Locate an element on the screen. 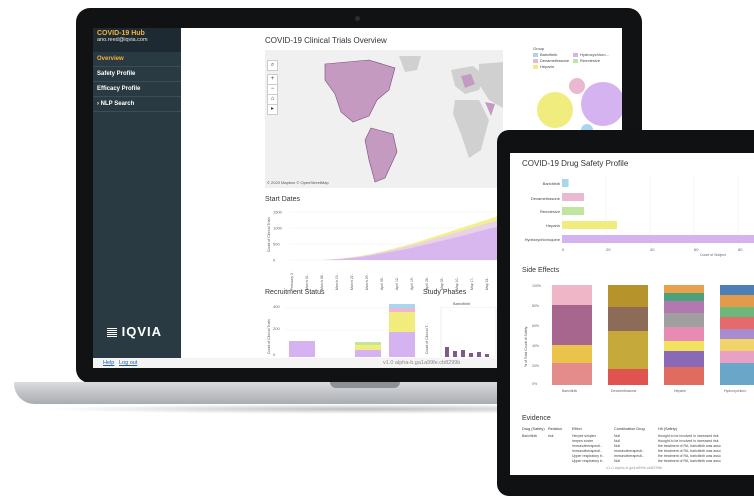  start-dates-chart: 1500 1000 500 0 is located at coordinates (388, 236).